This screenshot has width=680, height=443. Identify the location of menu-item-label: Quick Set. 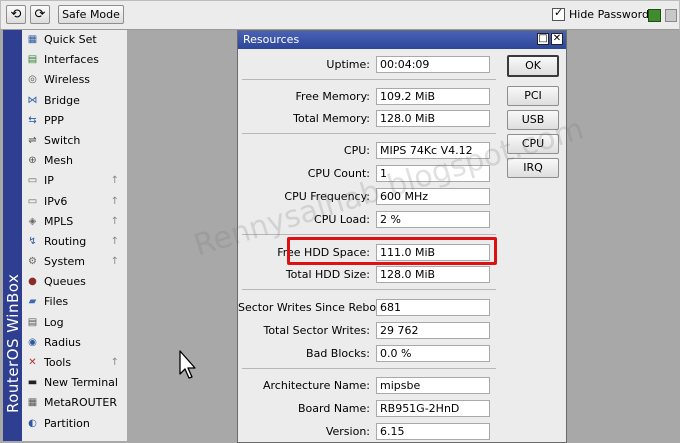
(70, 39).